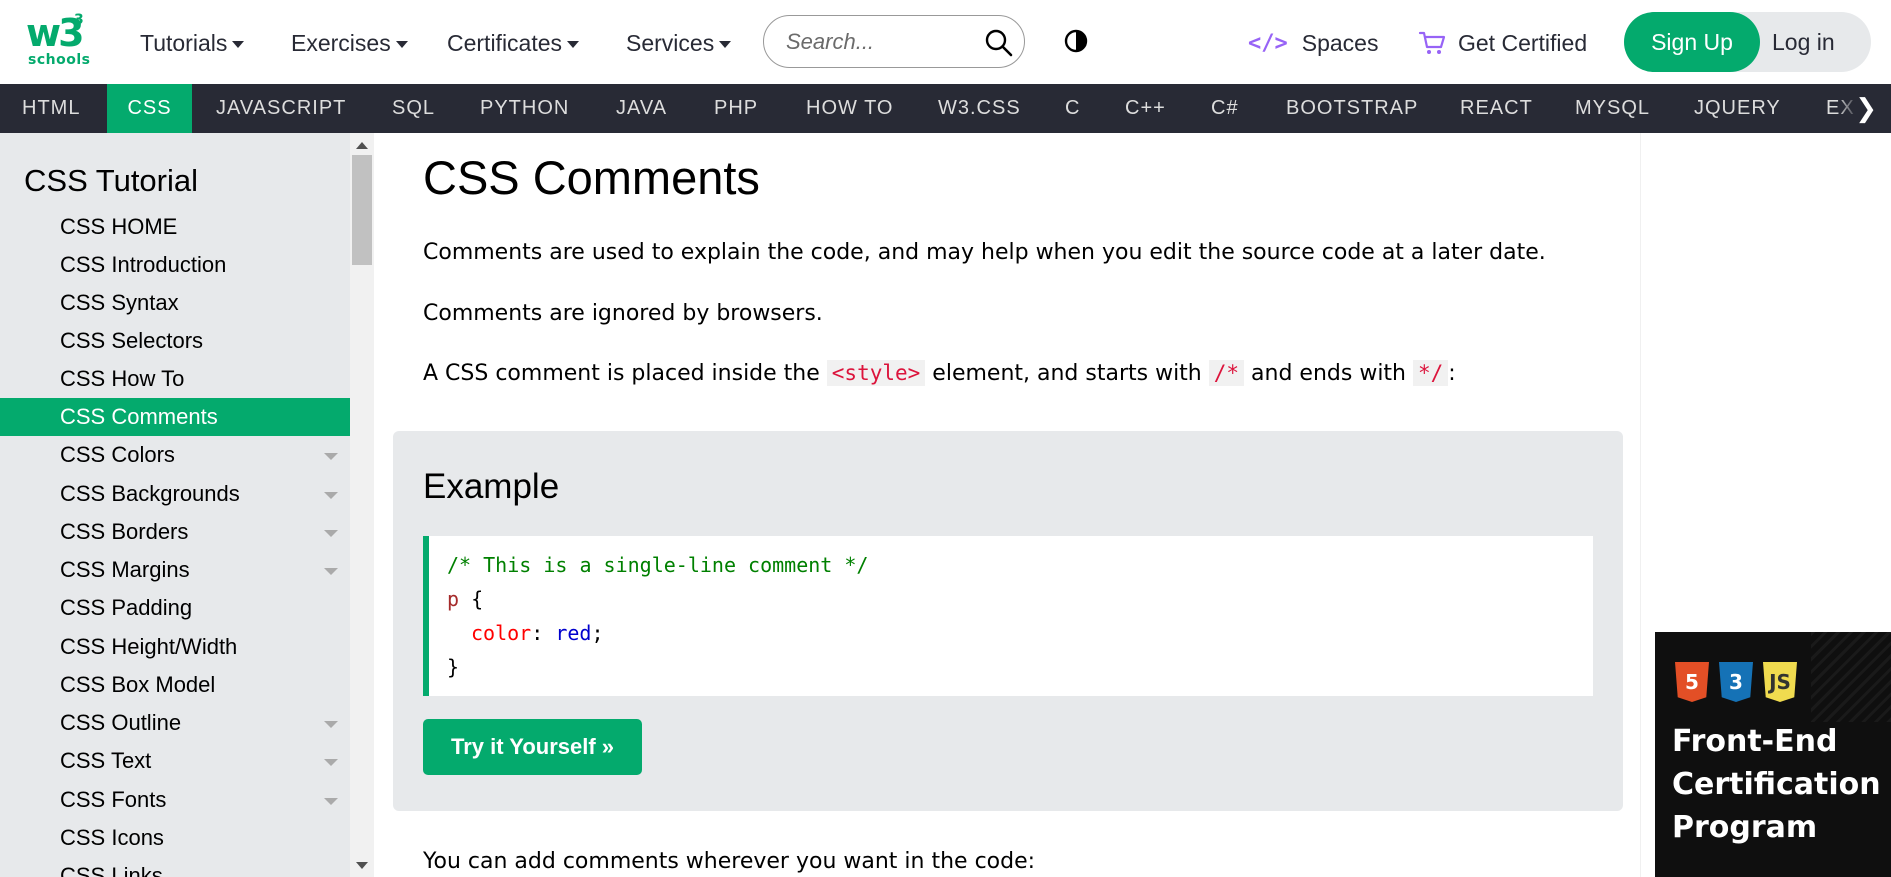 This screenshot has width=1891, height=877. Describe the element at coordinates (505, 42) in the screenshot. I see `nav-certificates-label: Certificates` at that location.